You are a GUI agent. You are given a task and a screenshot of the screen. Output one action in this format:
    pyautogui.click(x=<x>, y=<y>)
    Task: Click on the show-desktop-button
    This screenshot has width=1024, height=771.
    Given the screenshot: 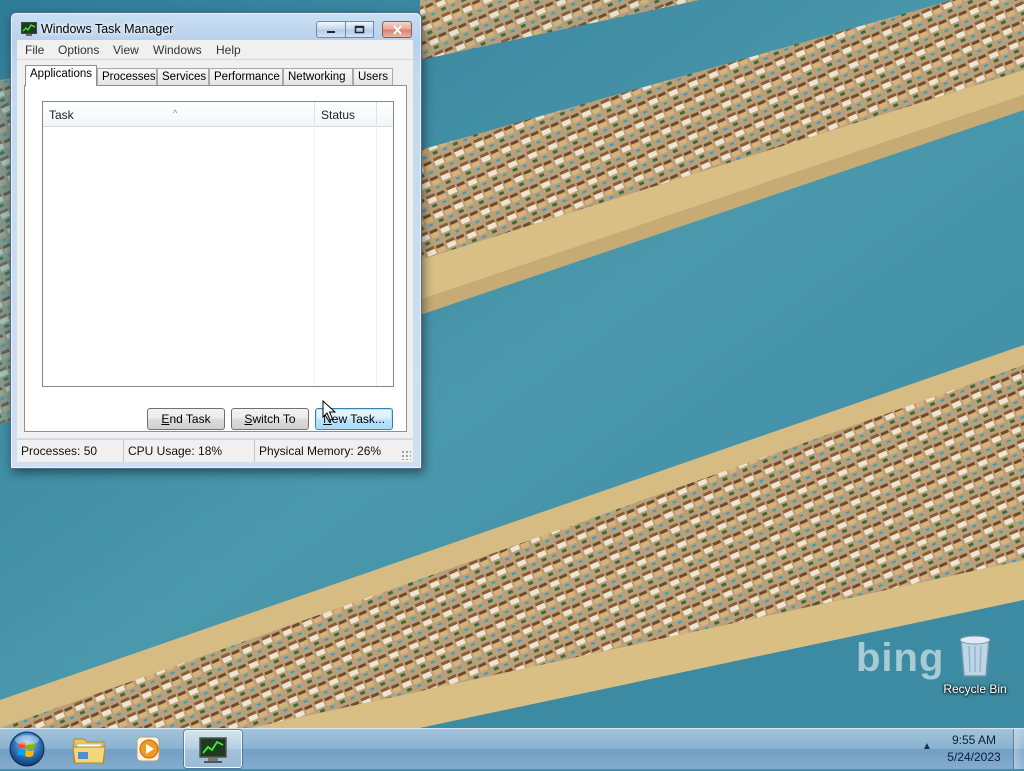 What is the action you would take?
    pyautogui.click(x=1018, y=749)
    